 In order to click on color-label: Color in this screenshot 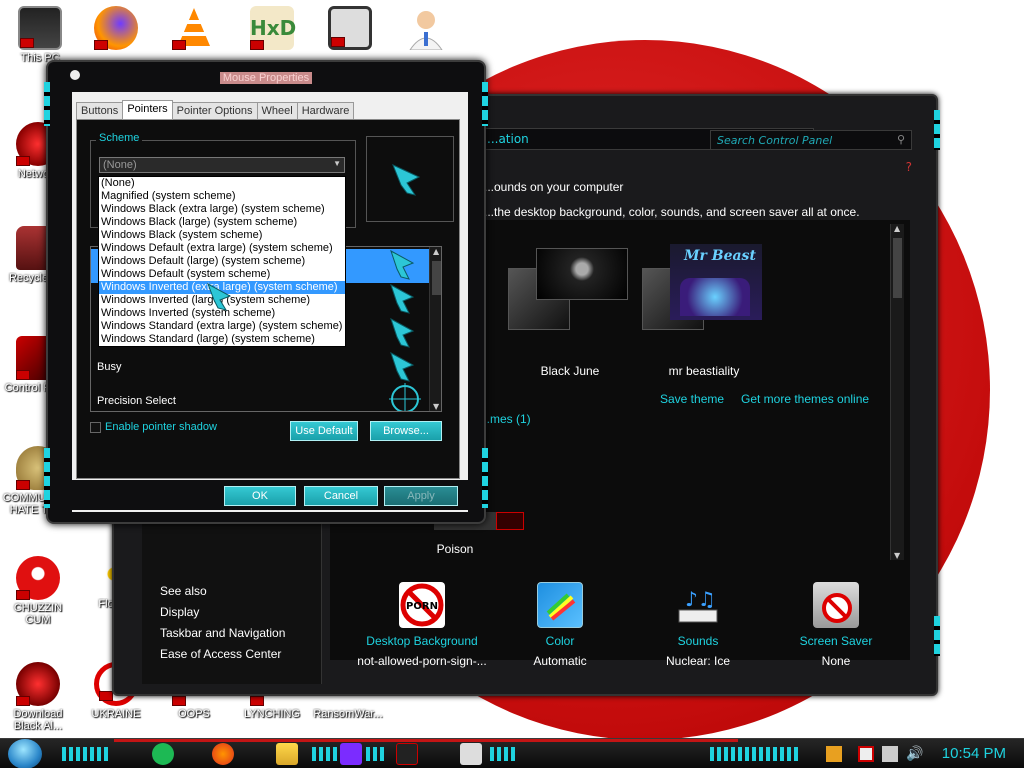, I will do `click(560, 641)`.